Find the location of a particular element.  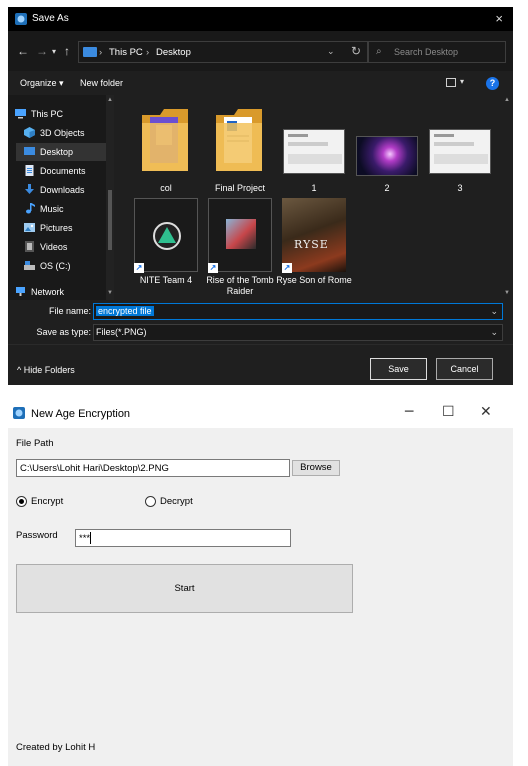

forward-arrow-icon: → is located at coordinates (42, 51).